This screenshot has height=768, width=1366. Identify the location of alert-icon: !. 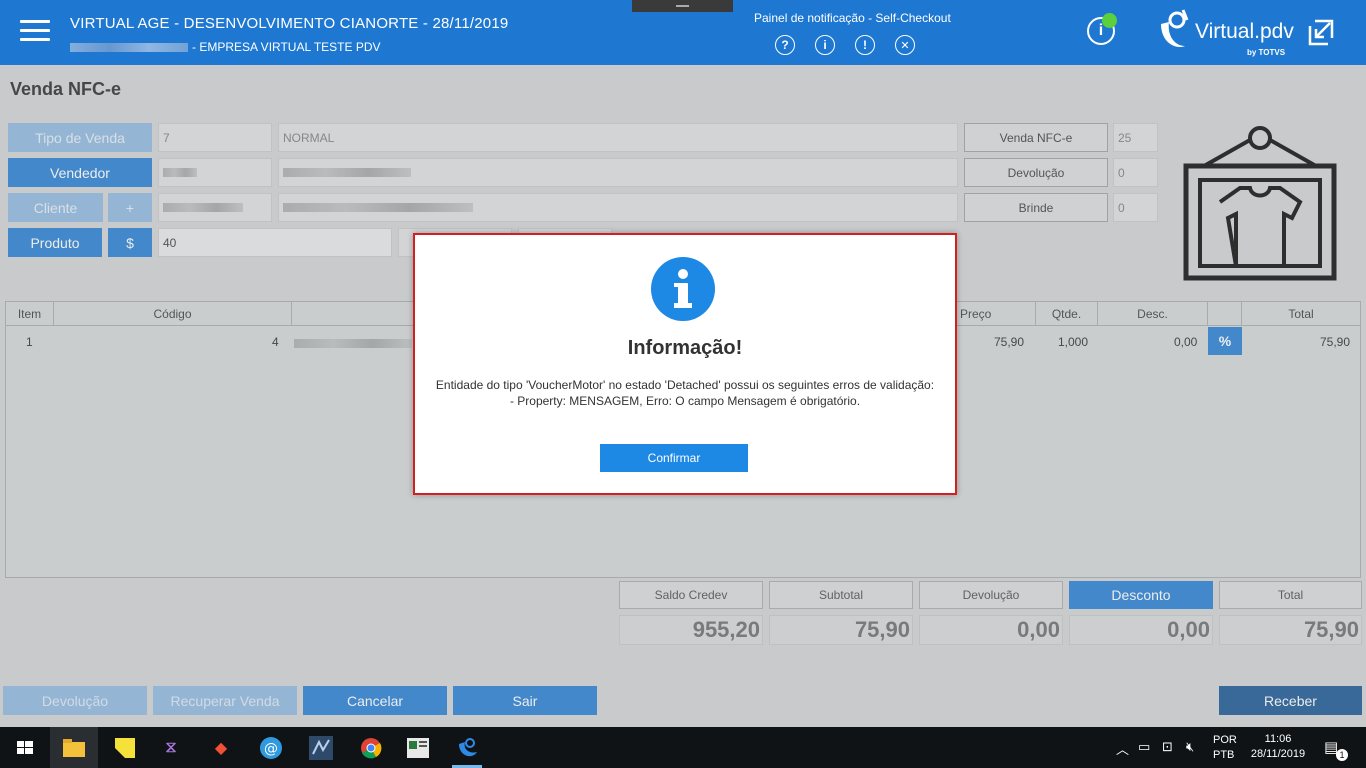
(865, 45).